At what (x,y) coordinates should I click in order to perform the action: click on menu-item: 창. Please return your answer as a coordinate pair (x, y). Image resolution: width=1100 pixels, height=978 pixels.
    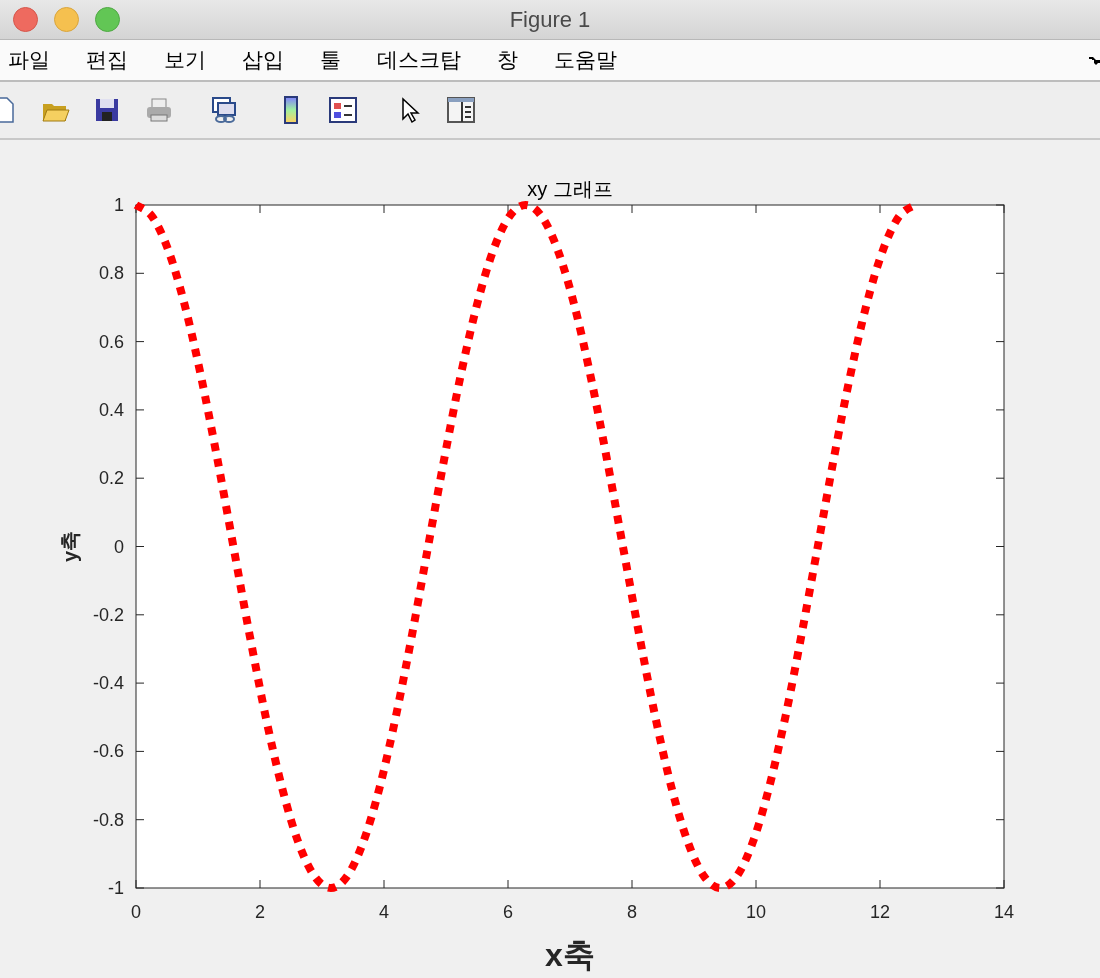
    Looking at the image, I should click on (507, 60).